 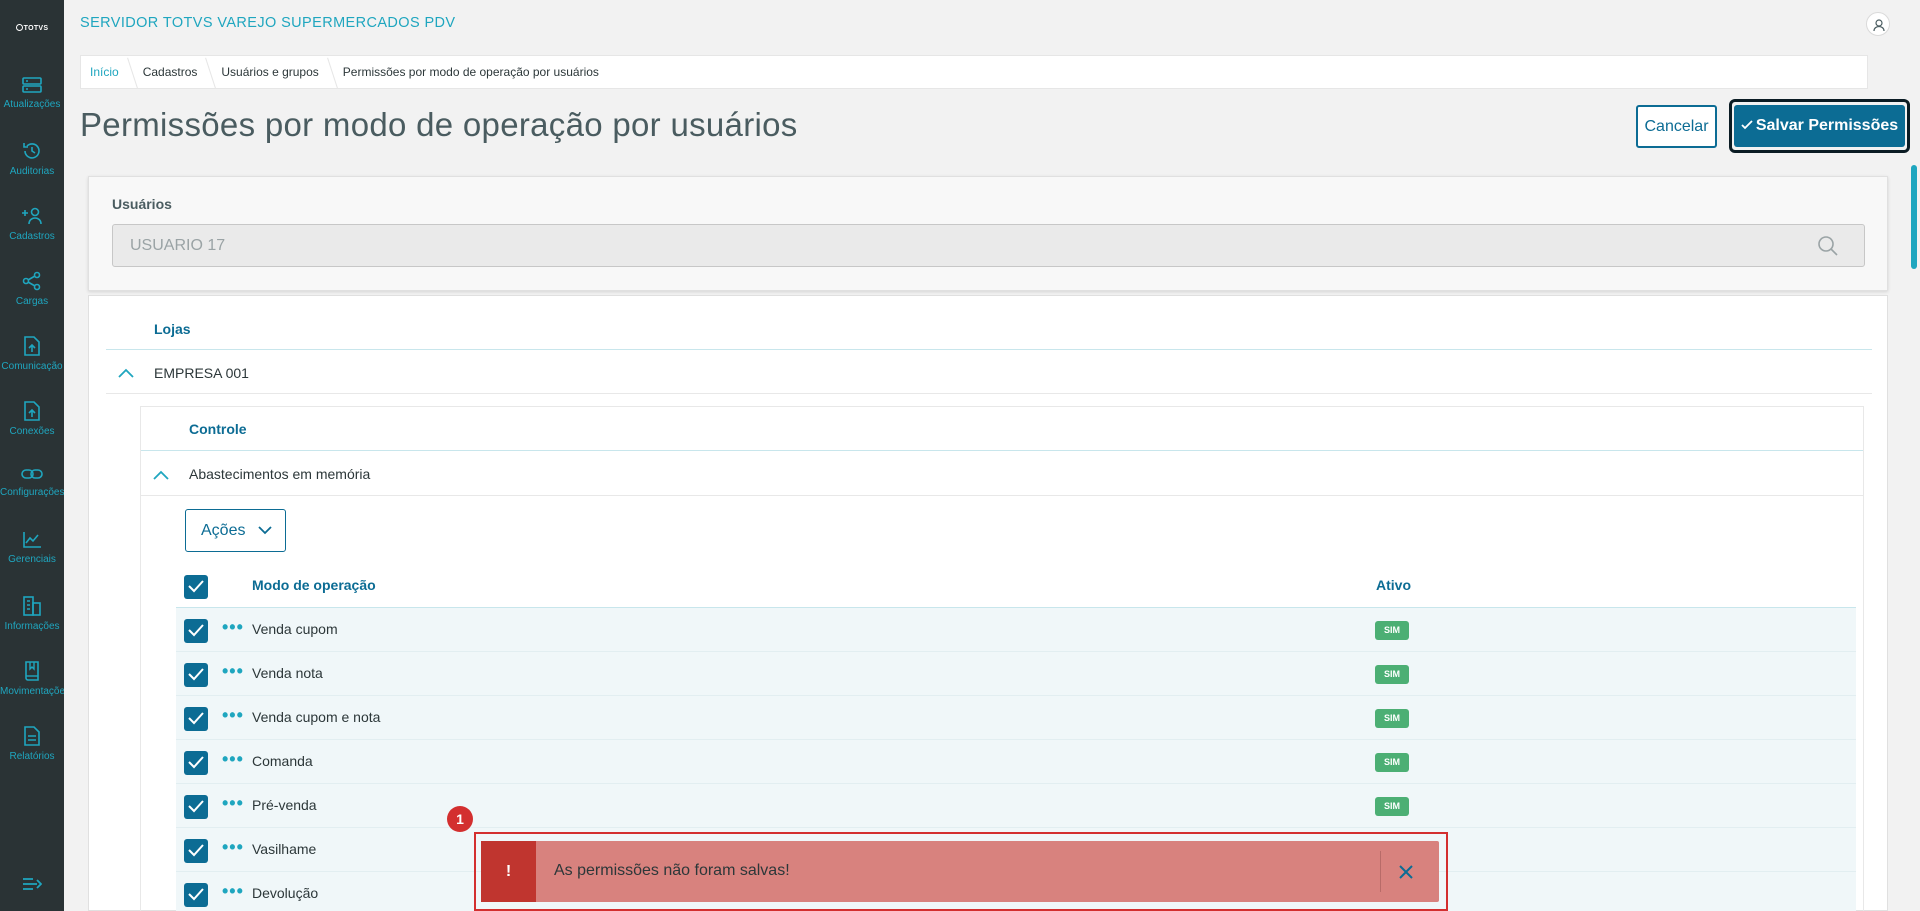 I want to click on users-label: Usuários, so click(x=142, y=204).